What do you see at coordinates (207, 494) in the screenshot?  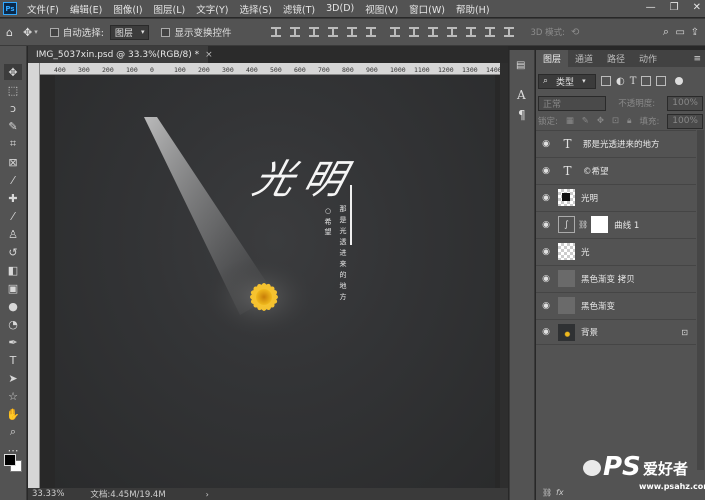 I see `status-arrow-icon: ›` at bounding box center [207, 494].